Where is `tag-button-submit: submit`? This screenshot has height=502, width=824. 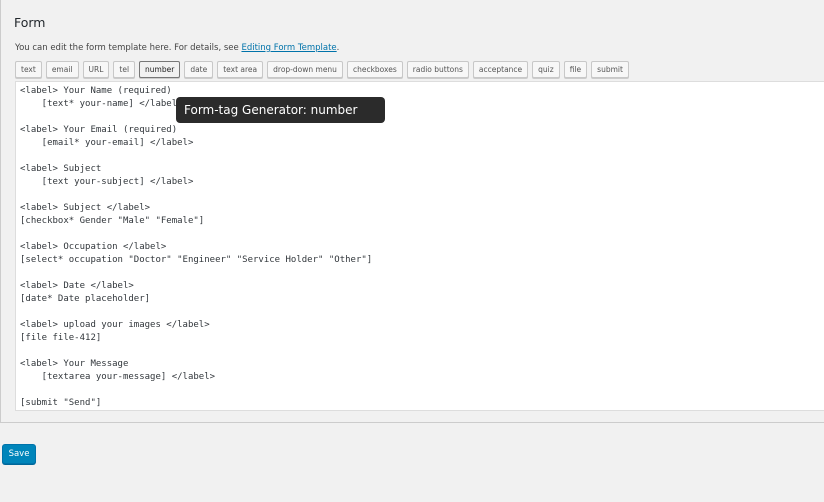 tag-button-submit: submit is located at coordinates (610, 69).